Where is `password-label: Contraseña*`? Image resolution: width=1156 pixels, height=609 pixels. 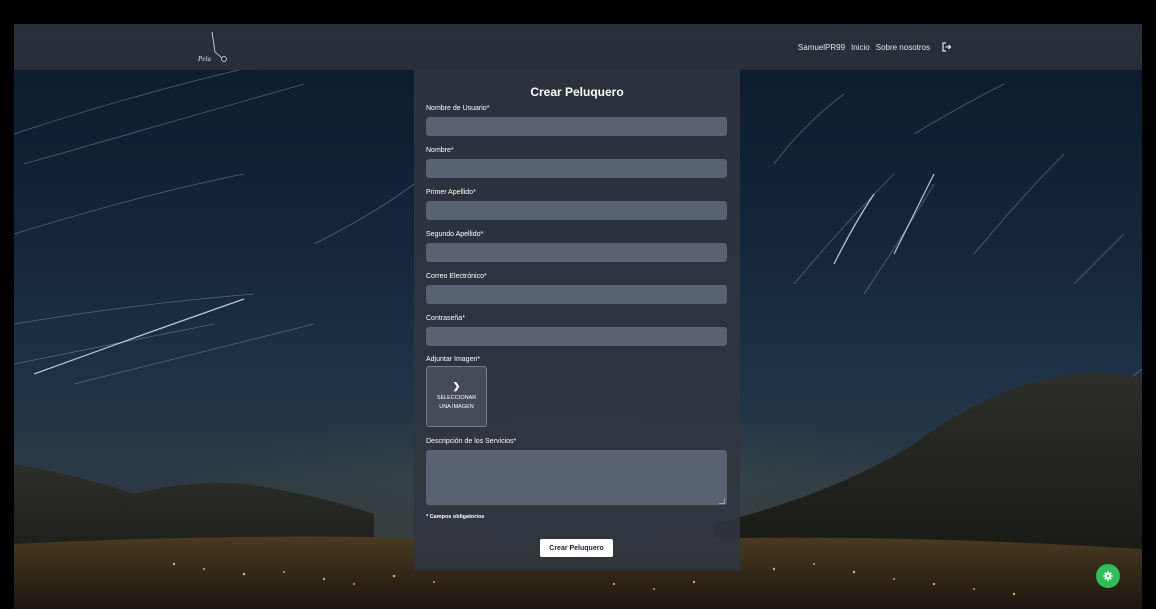
password-label: Contraseña* is located at coordinates (445, 318).